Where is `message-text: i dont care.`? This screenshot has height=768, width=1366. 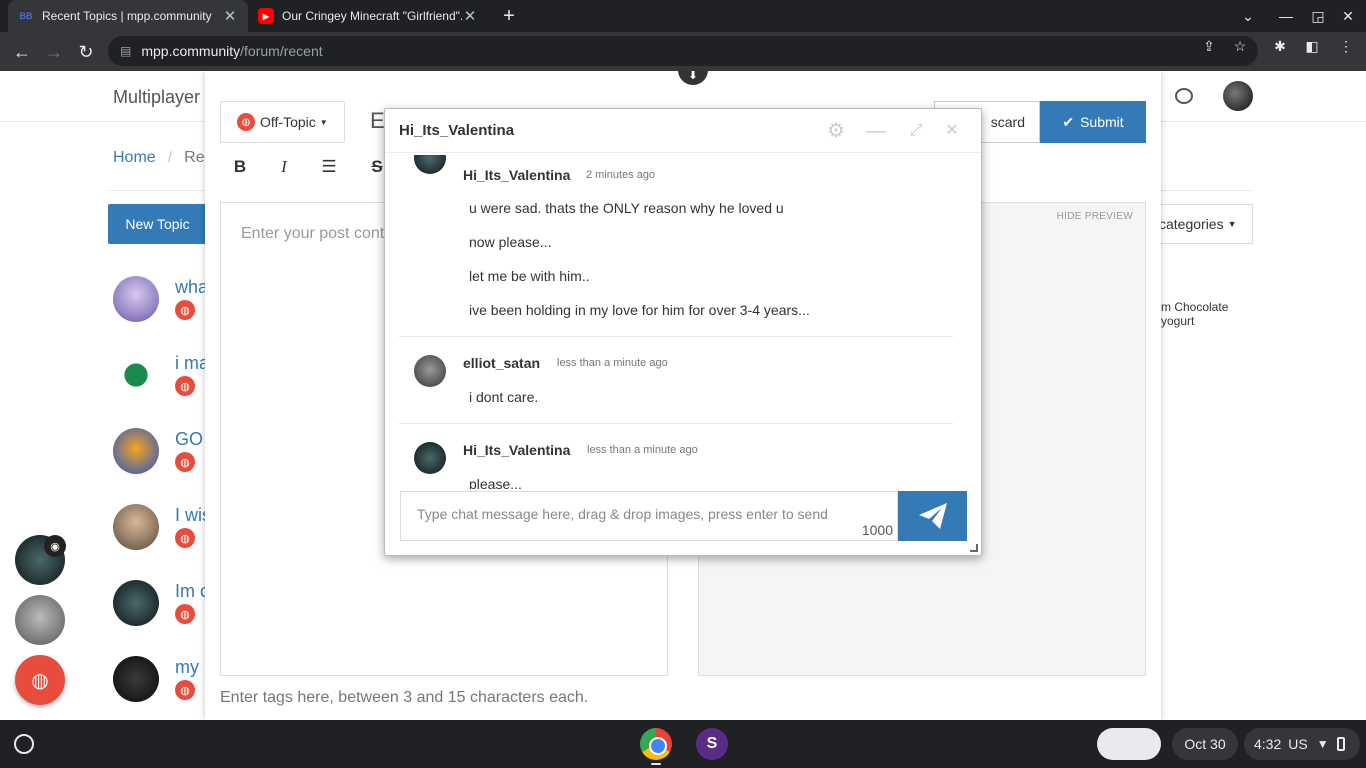
message-text: i dont care. is located at coordinates (504, 397).